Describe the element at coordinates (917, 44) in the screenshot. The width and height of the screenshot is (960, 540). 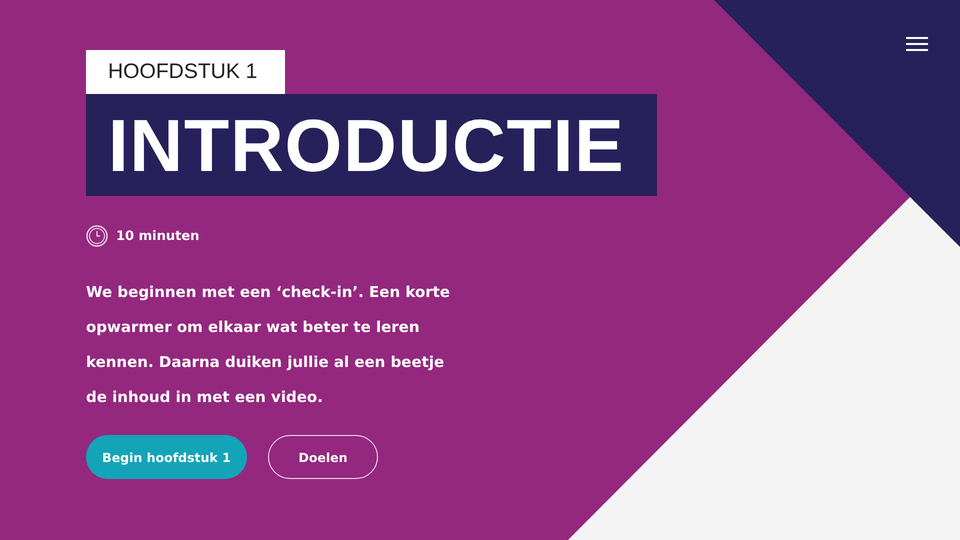
I see `menu-icon` at that location.